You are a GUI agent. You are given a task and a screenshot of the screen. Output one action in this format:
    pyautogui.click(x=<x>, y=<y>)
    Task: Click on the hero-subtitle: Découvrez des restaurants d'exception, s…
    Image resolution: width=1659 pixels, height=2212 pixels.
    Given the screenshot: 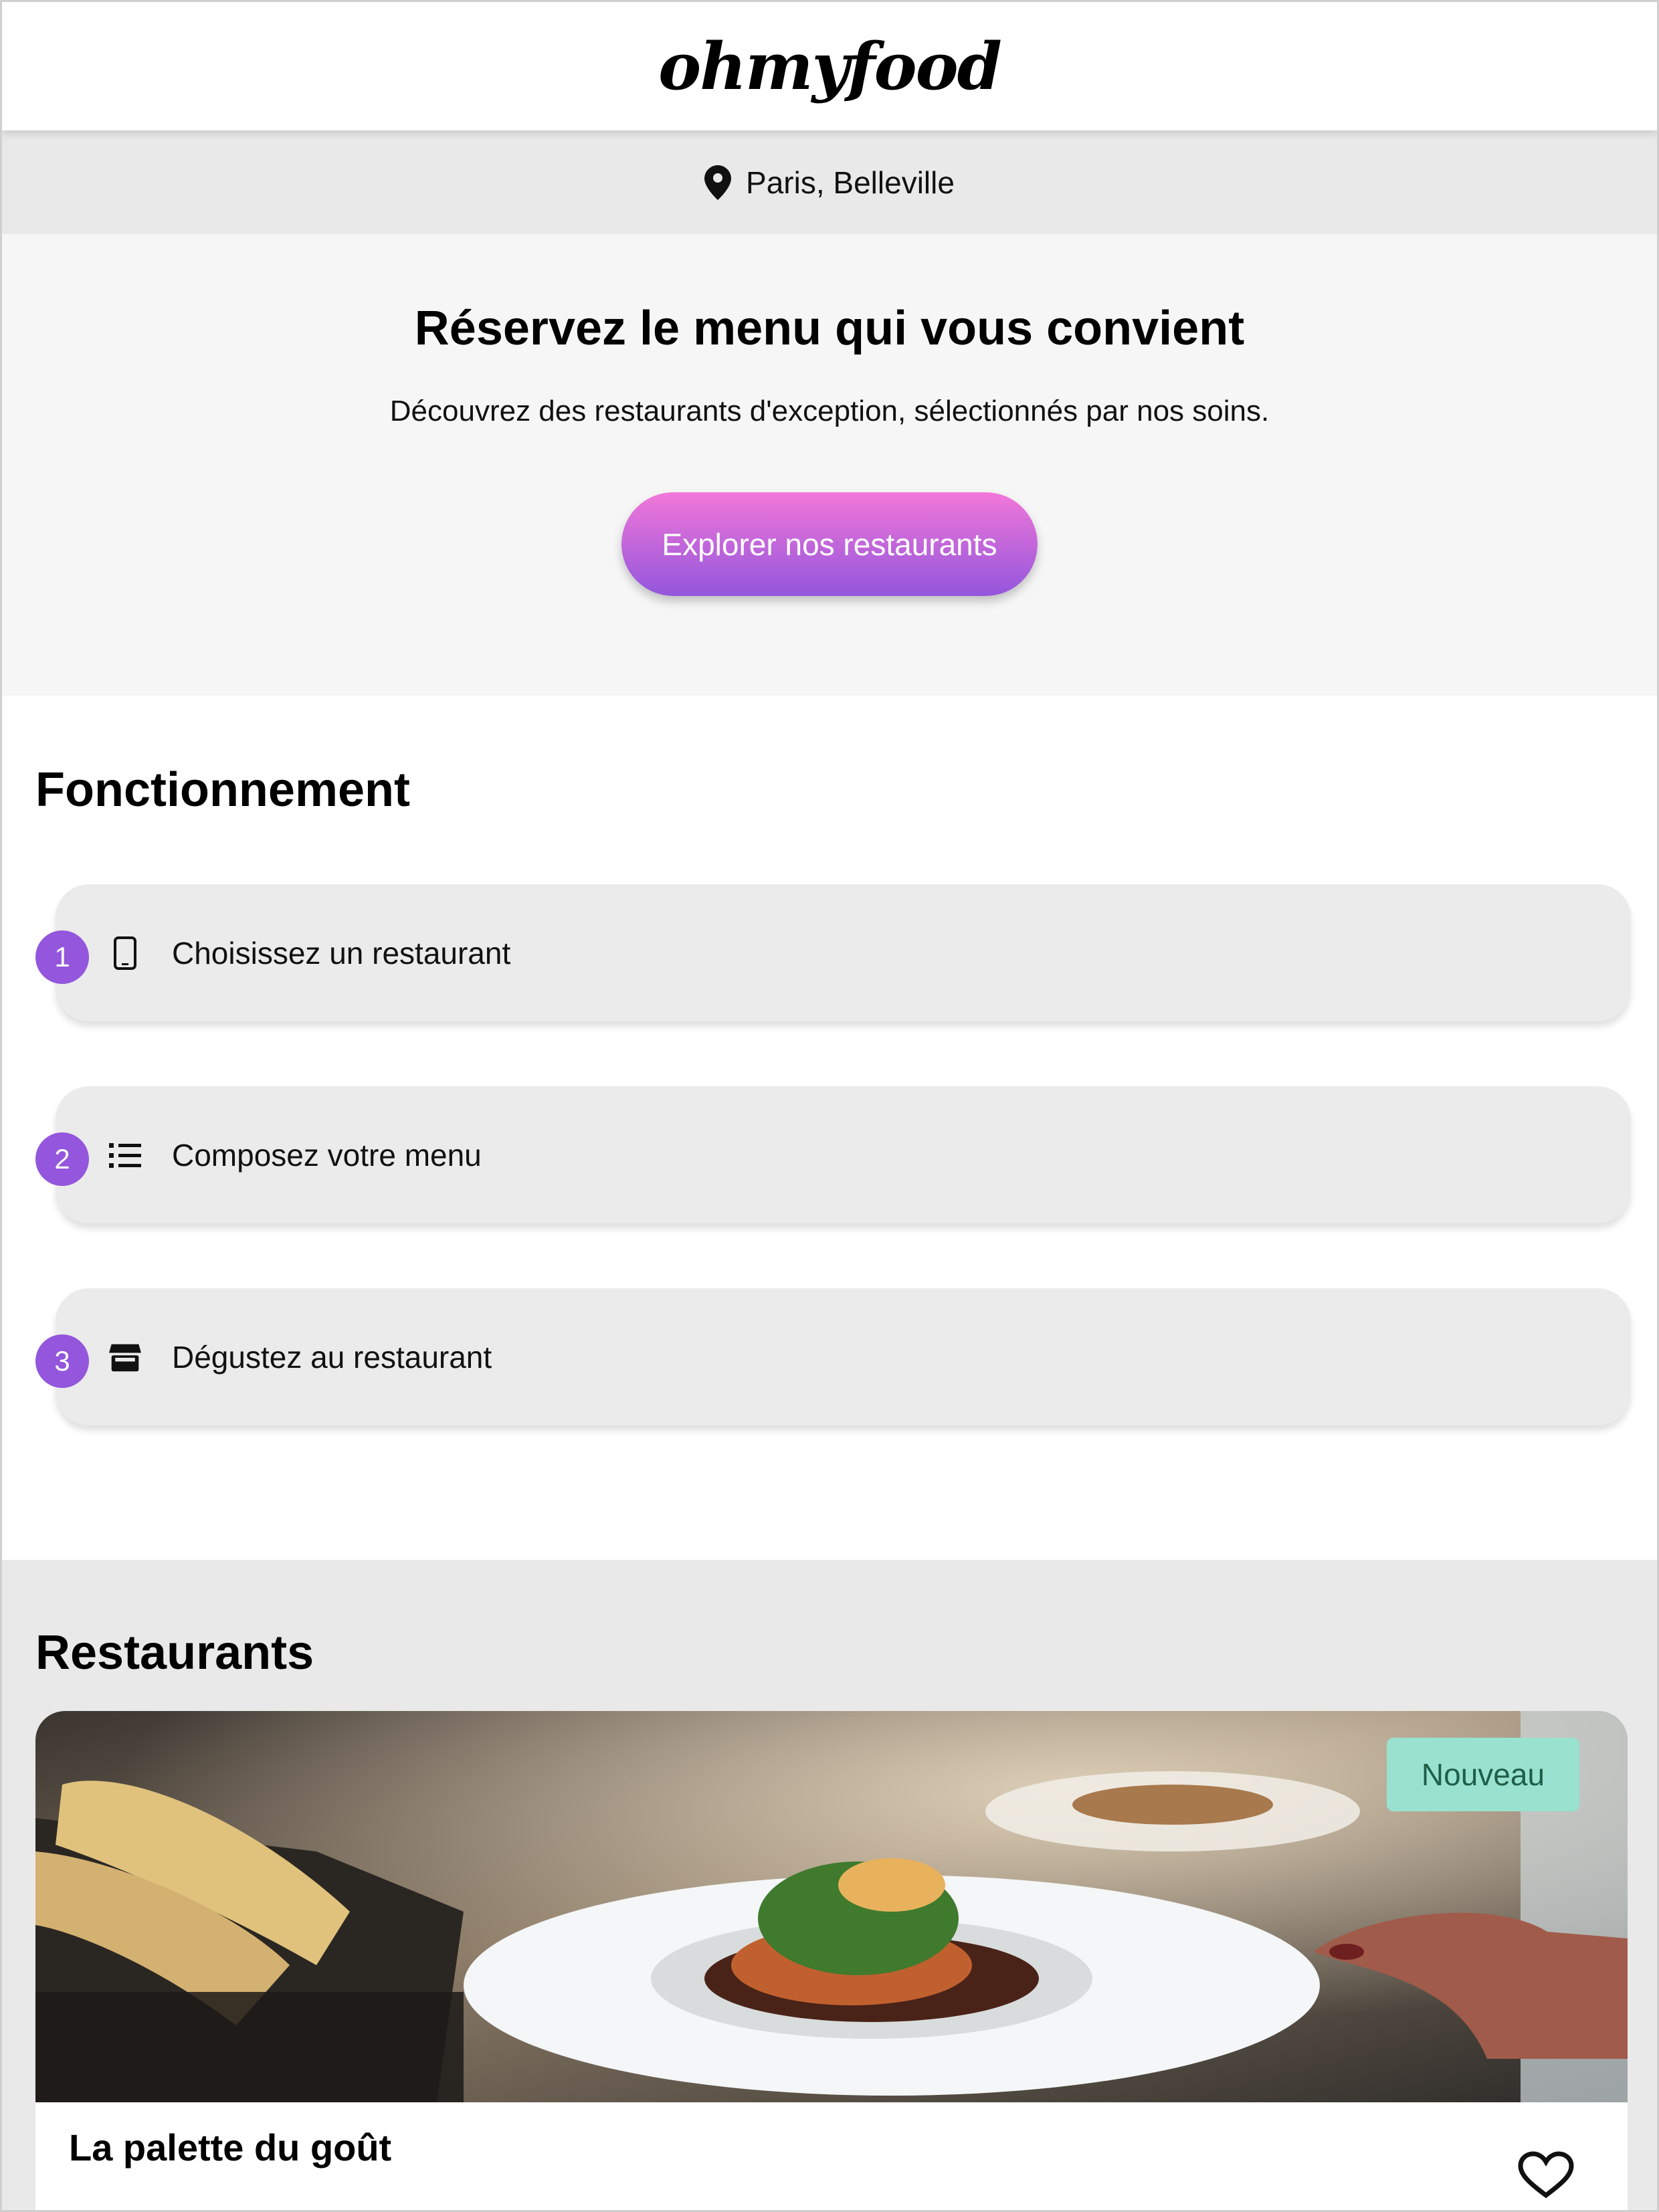 What is the action you would take?
    pyautogui.click(x=829, y=411)
    